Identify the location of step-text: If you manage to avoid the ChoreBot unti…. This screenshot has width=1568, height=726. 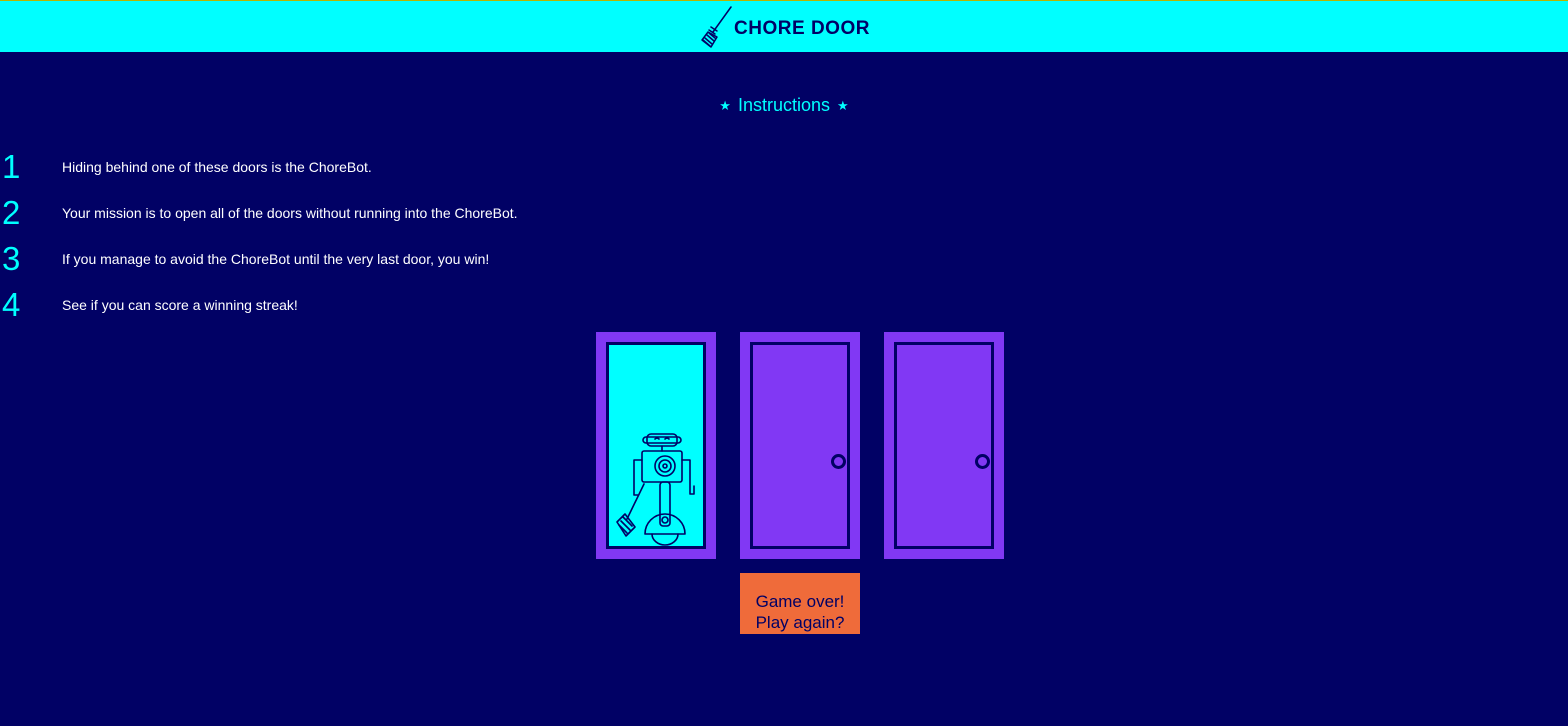
(276, 259).